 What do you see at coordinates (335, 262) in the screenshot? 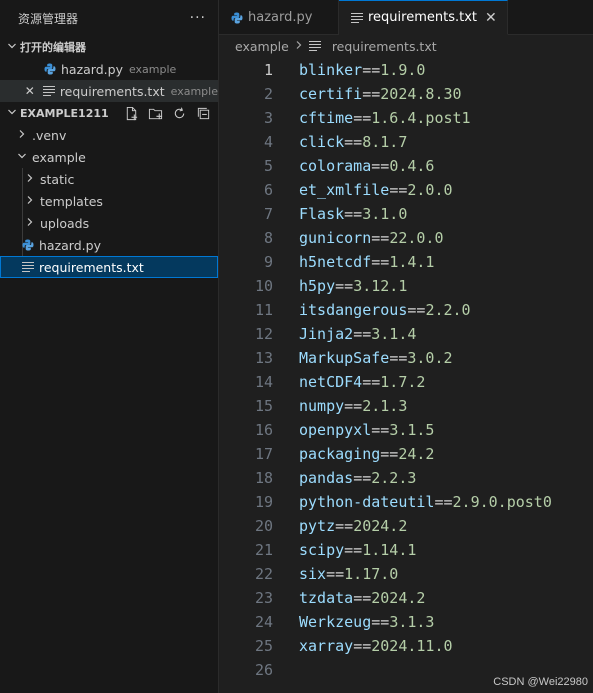
I see `package-name: h5netcdf` at bounding box center [335, 262].